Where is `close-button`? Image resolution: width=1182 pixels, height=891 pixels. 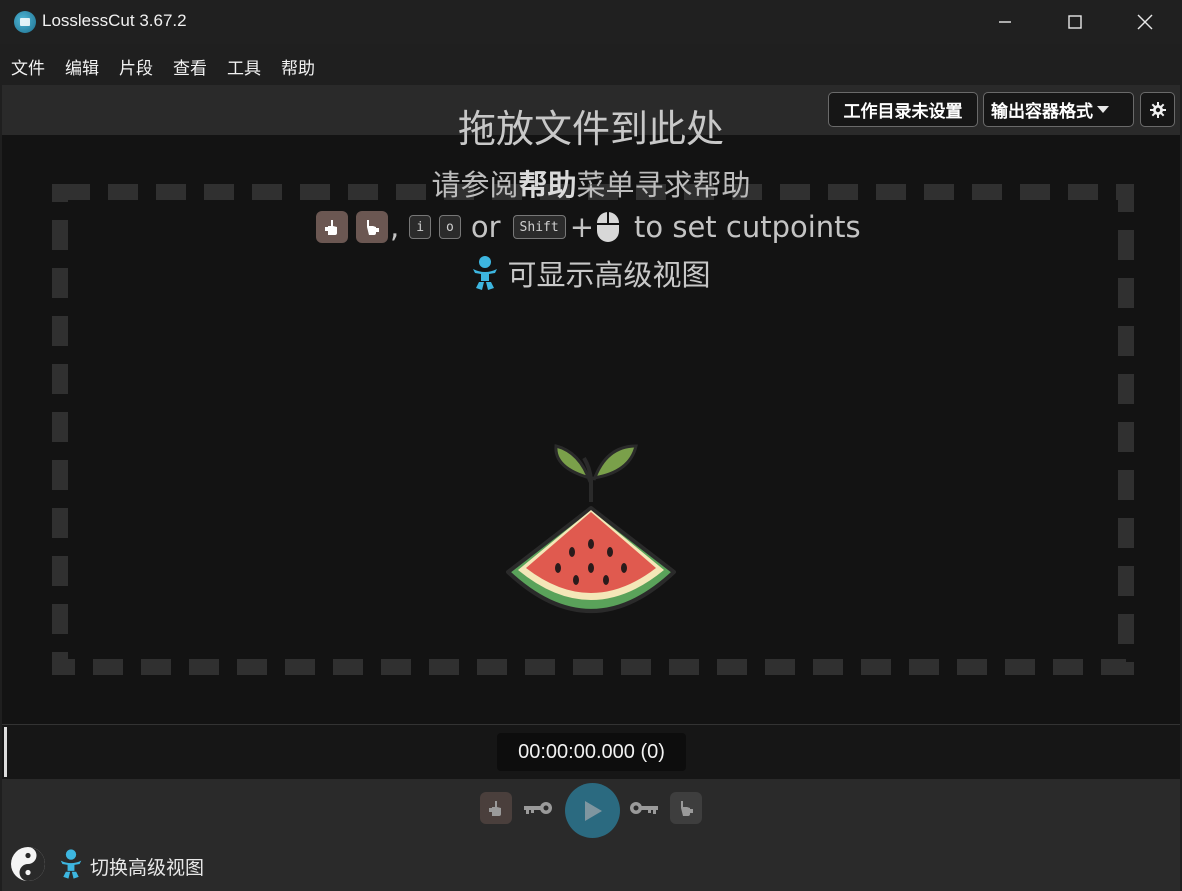 close-button is located at coordinates (1145, 22).